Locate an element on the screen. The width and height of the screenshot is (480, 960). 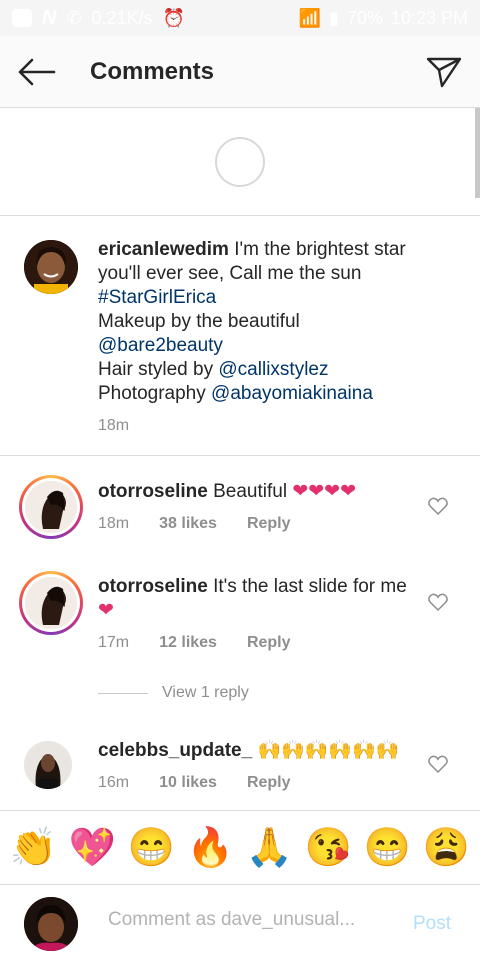
makeup-credit: Makeup by the beautiful is located at coordinates (199, 321).